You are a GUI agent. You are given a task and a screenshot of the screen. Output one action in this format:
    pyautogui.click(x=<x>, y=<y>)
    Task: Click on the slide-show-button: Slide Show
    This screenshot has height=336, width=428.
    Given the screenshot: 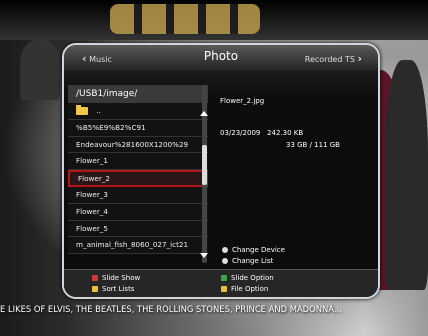 What is the action you would take?
    pyautogui.click(x=116, y=278)
    